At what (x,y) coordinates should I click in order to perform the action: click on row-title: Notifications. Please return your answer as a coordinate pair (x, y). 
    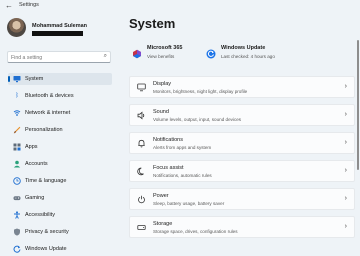
    Looking at the image, I should click on (168, 140).